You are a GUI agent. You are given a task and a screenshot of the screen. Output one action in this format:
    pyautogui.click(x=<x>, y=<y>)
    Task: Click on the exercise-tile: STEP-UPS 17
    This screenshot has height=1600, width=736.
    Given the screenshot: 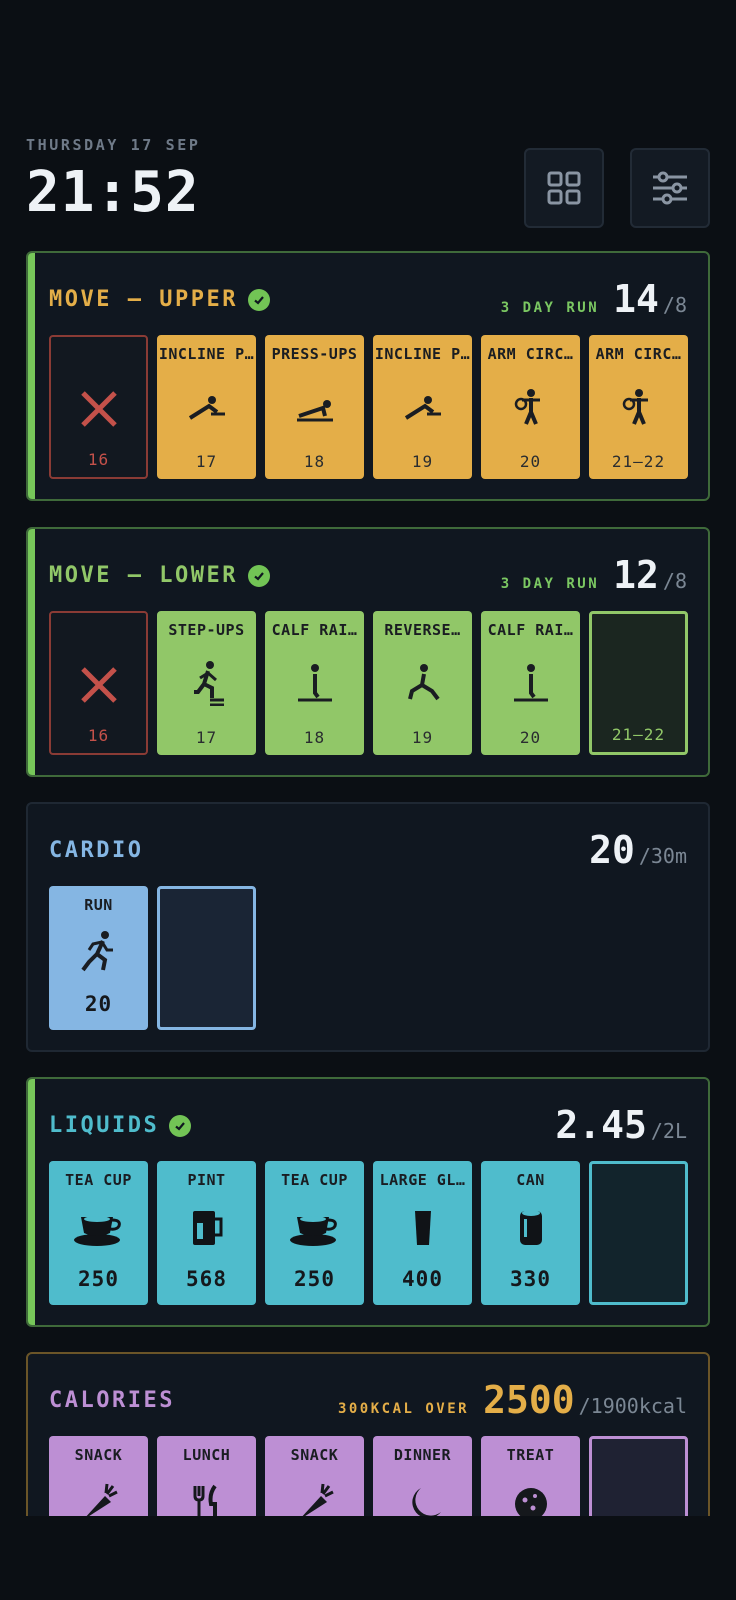 What is the action you would take?
    pyautogui.click(x=206, y=683)
    